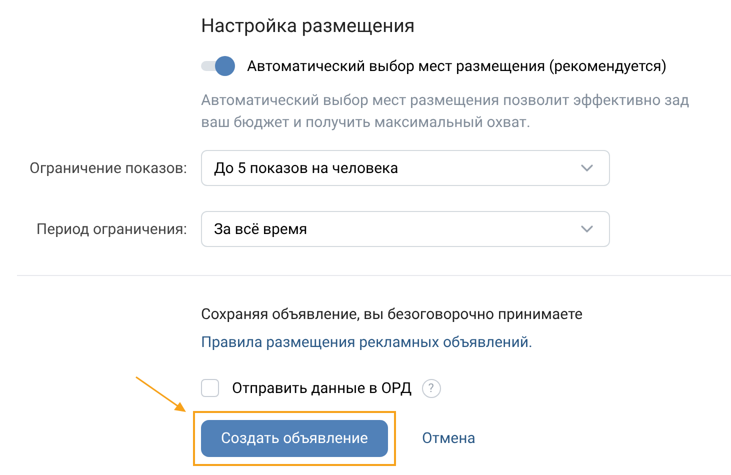  Describe the element at coordinates (449, 438) in the screenshot. I see `cancel-button: Отмена` at that location.